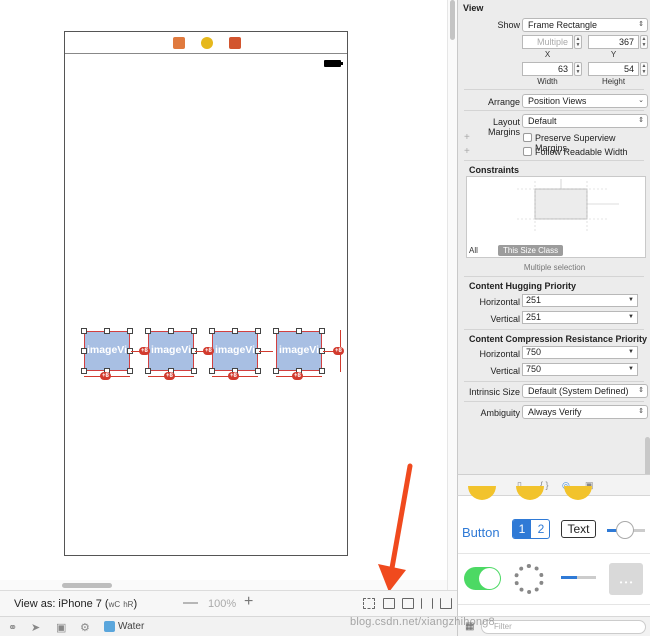  What do you see at coordinates (644, 42) in the screenshot?
I see `y-stepper: ▲ ▼` at bounding box center [644, 42].